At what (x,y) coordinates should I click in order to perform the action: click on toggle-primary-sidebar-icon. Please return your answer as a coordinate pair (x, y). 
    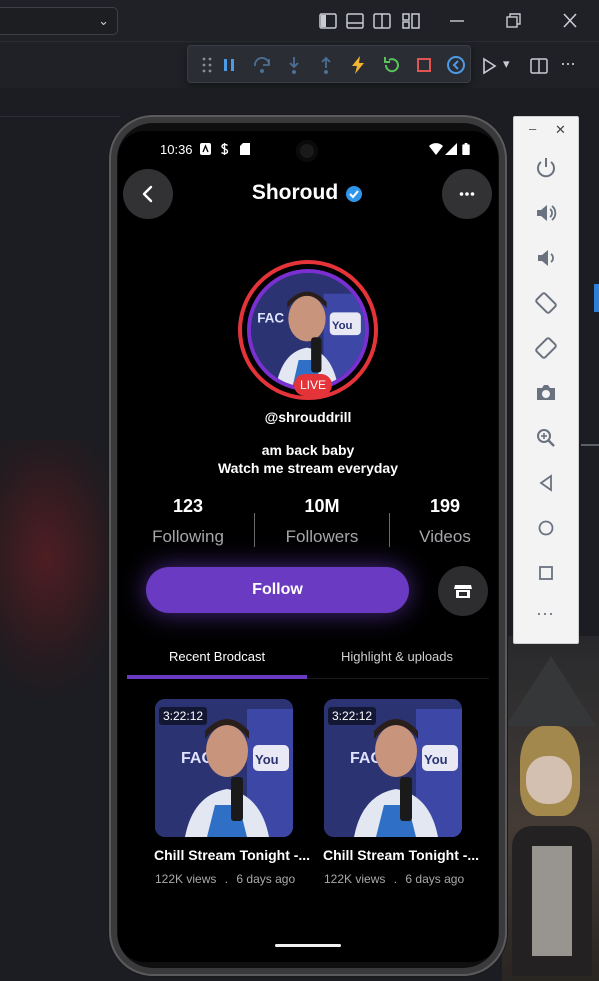
    Looking at the image, I should click on (328, 21).